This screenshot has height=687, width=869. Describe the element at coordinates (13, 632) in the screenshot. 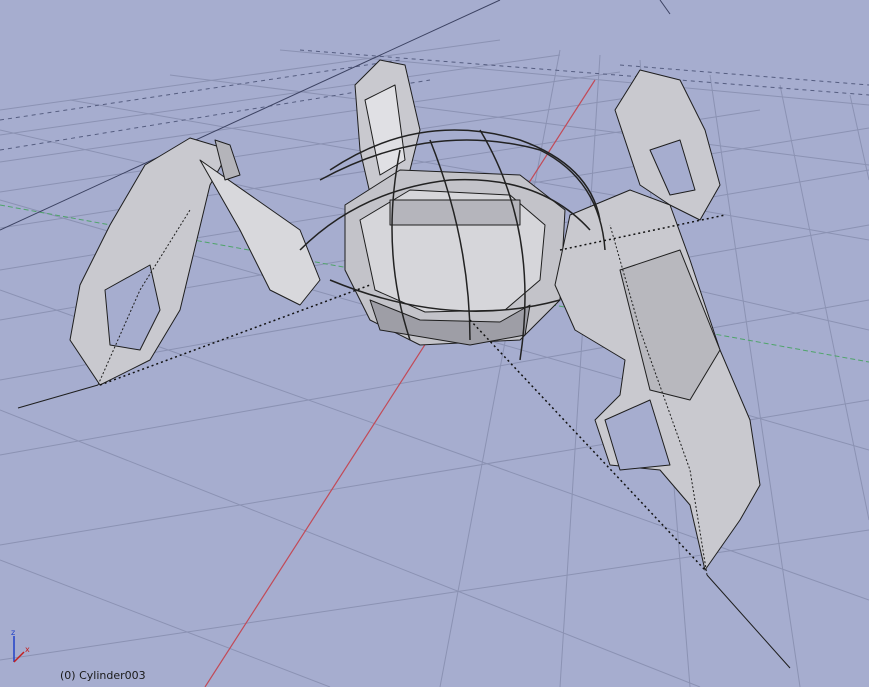

I see `z-axis-label: z` at that location.